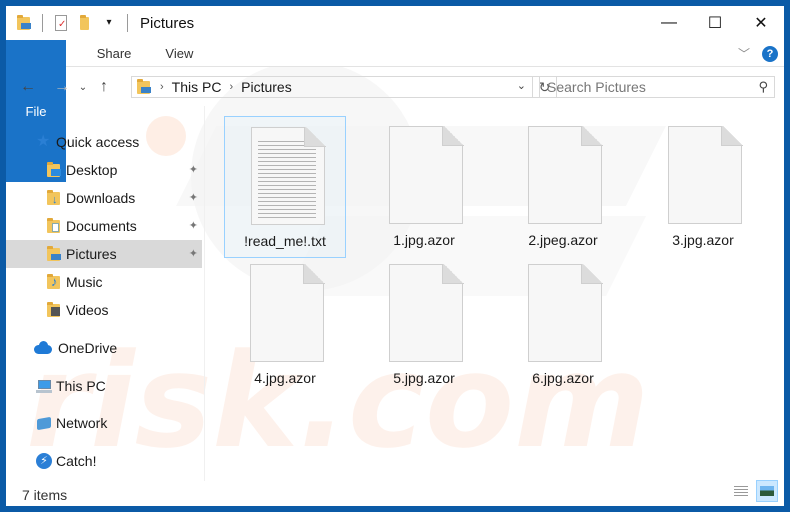 This screenshot has height=512, width=790. What do you see at coordinates (754, 491) in the screenshot?
I see `view-switcher` at bounding box center [754, 491].